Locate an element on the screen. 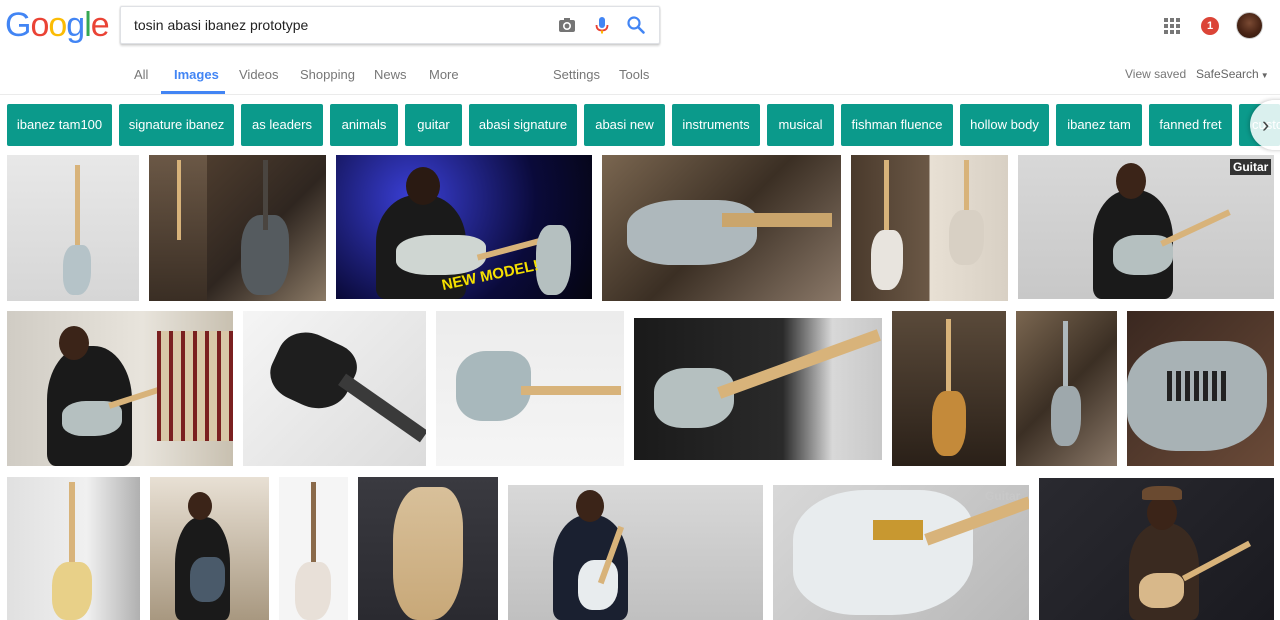 This screenshot has width=1280, height=620. chevron-right-icon: › is located at coordinates (1266, 124).